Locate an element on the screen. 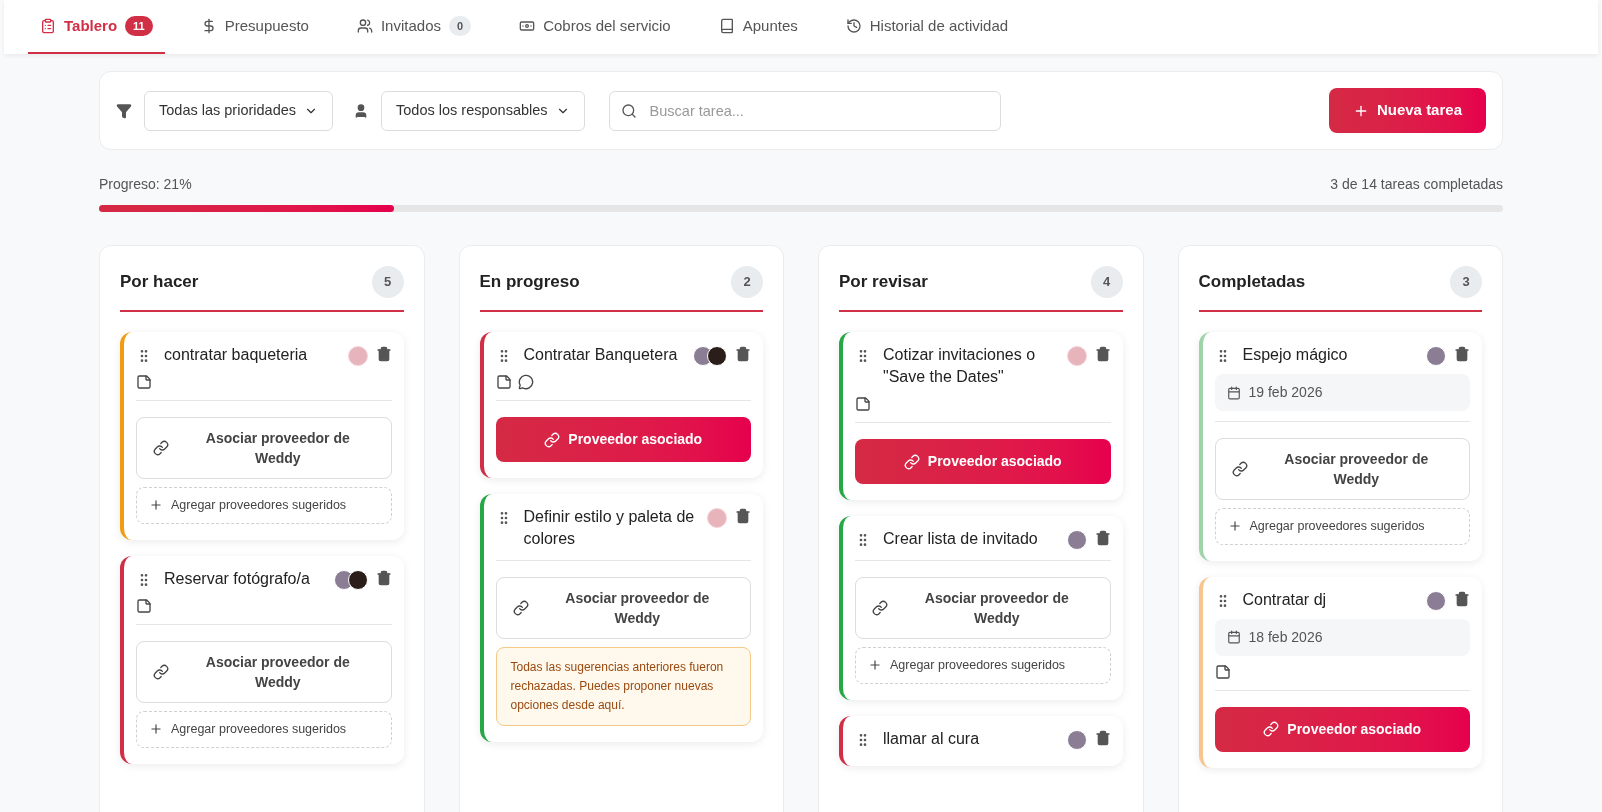  task-title: Definir estilo y paleta de colores is located at coordinates (609, 528).